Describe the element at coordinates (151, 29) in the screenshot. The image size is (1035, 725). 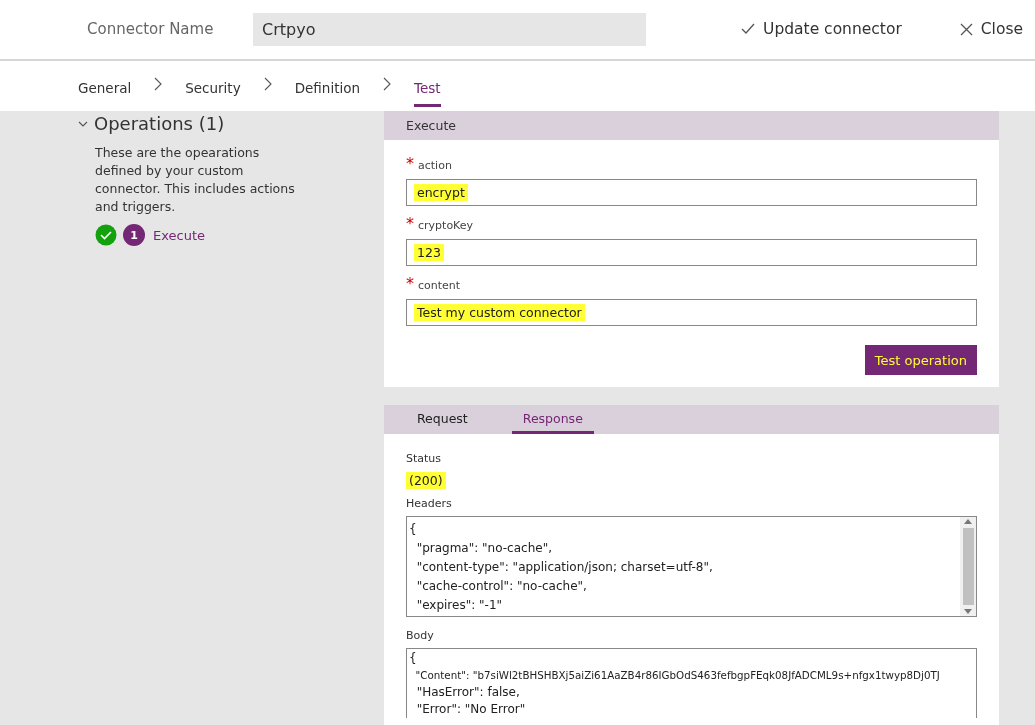
I see `connector-name-label: Connector Name` at that location.